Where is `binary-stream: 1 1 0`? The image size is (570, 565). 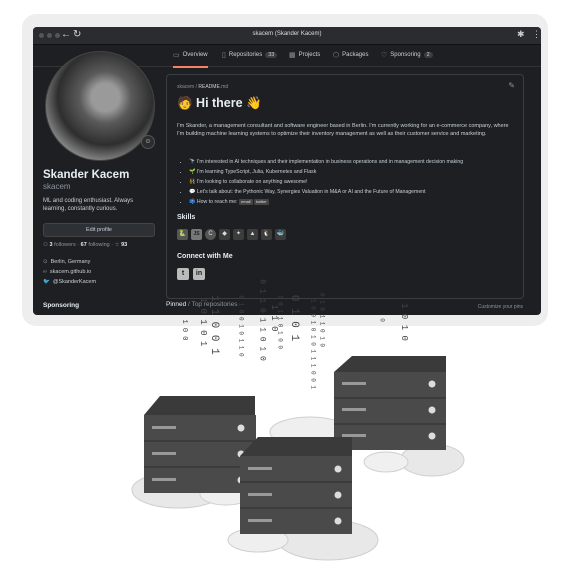 binary-stream: 1 1 0 is located at coordinates (274, 317).